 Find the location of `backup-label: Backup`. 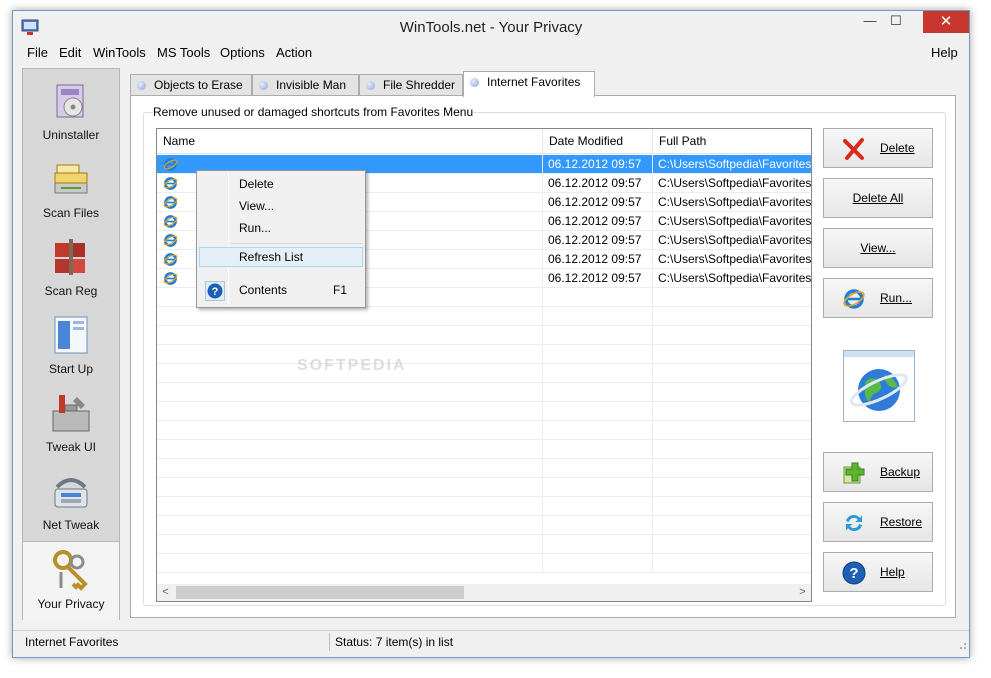

backup-label: Backup is located at coordinates (900, 472).